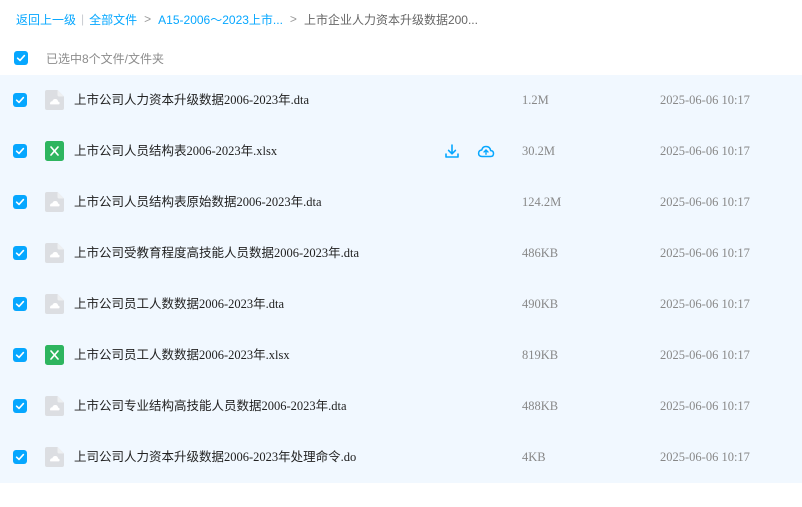  Describe the element at coordinates (191, 100) in the screenshot. I see `file-name: 上市公司人力资本升级数据2006-2023年.dta` at that location.